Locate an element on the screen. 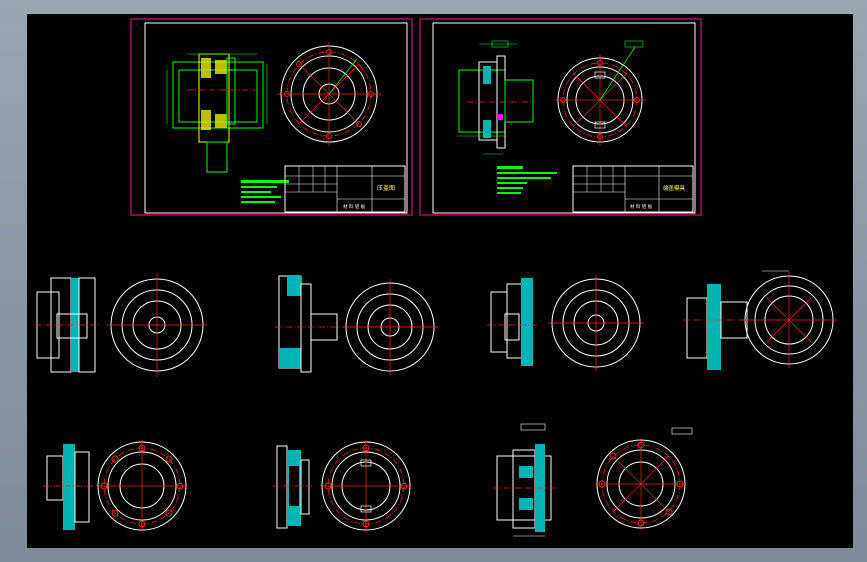 This screenshot has width=867, height=562. title-block-left: 压盖图 材 料 铝 板 is located at coordinates (345, 189).